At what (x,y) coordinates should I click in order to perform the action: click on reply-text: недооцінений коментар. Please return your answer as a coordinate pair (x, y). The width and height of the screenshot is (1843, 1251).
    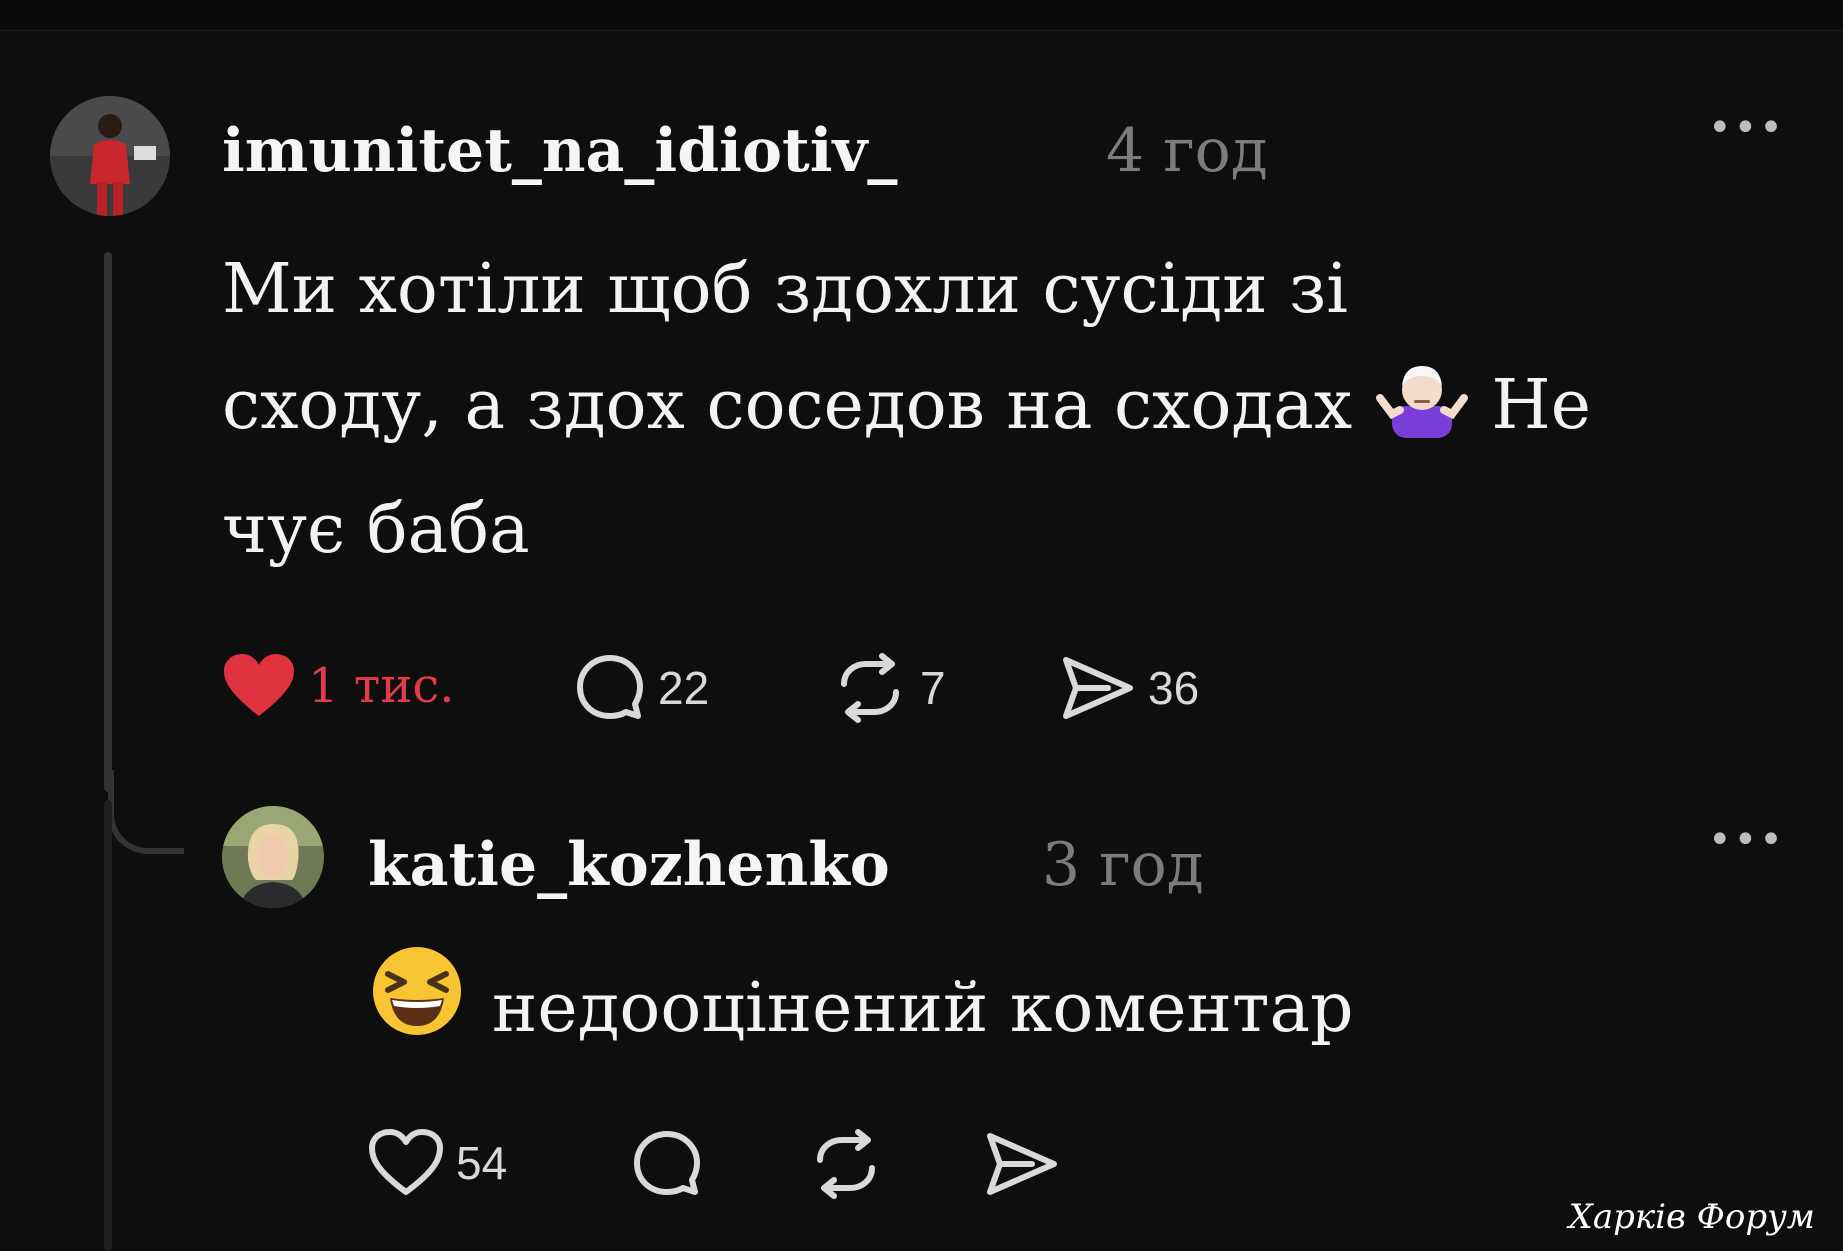
    Looking at the image, I should click on (1070, 1009).